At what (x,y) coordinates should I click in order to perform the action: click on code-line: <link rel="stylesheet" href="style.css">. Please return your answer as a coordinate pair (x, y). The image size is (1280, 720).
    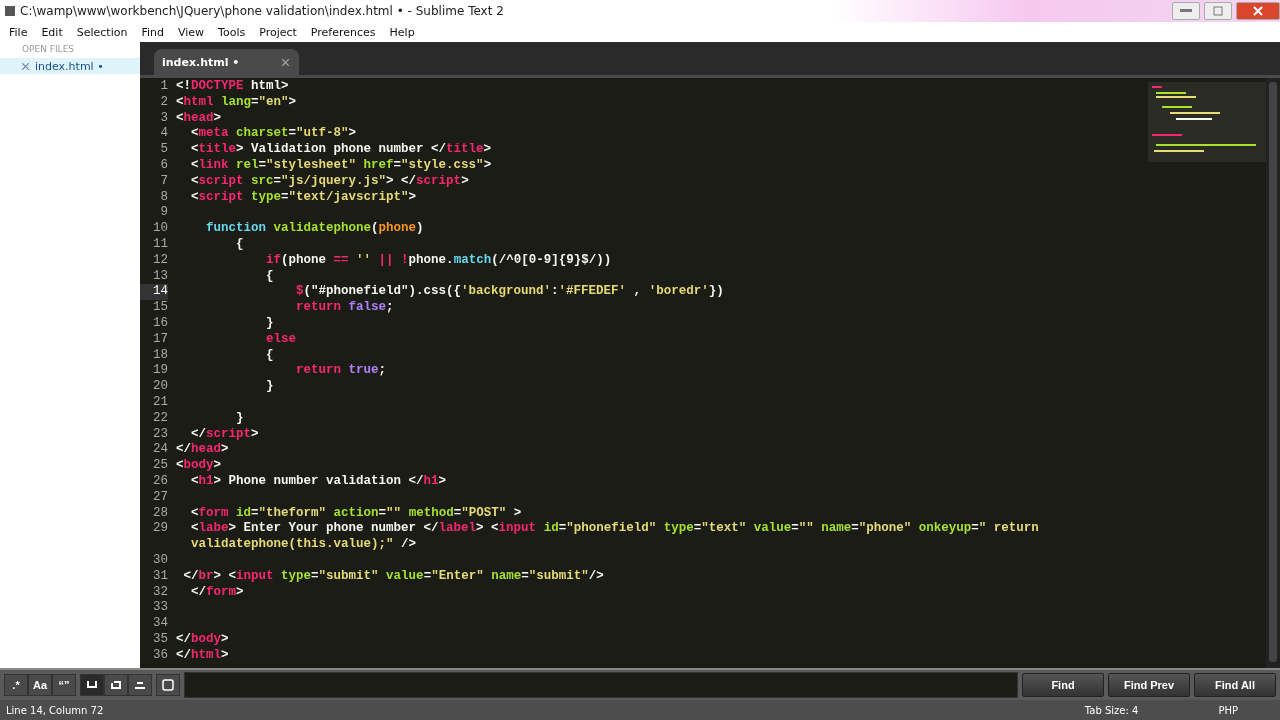
    Looking at the image, I should click on (341, 166).